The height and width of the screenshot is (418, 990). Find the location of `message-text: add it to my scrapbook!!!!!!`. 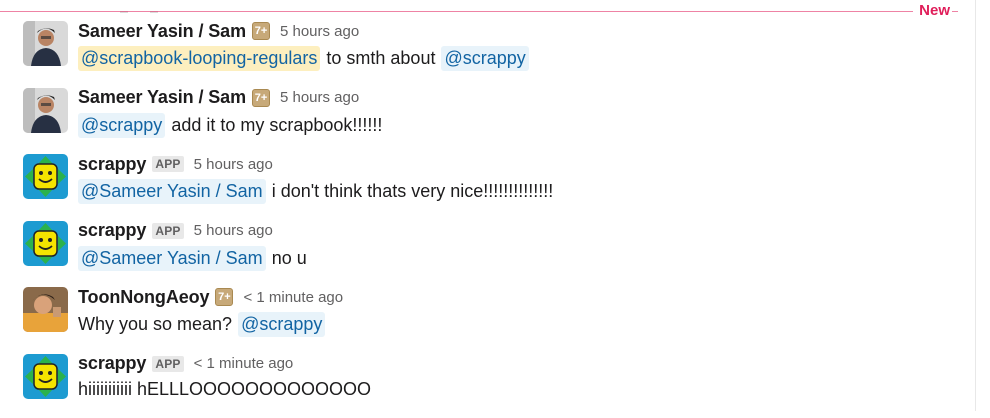

message-text: add it to my scrapbook!!!!!! is located at coordinates (276, 125).